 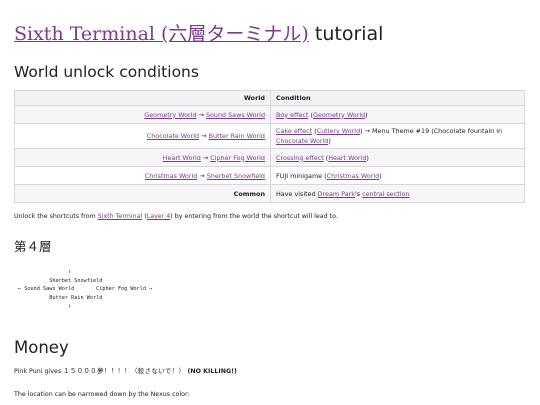 What do you see at coordinates (39, 371) in the screenshot?
I see `paragraph-text: Pink Puni gives` at bounding box center [39, 371].